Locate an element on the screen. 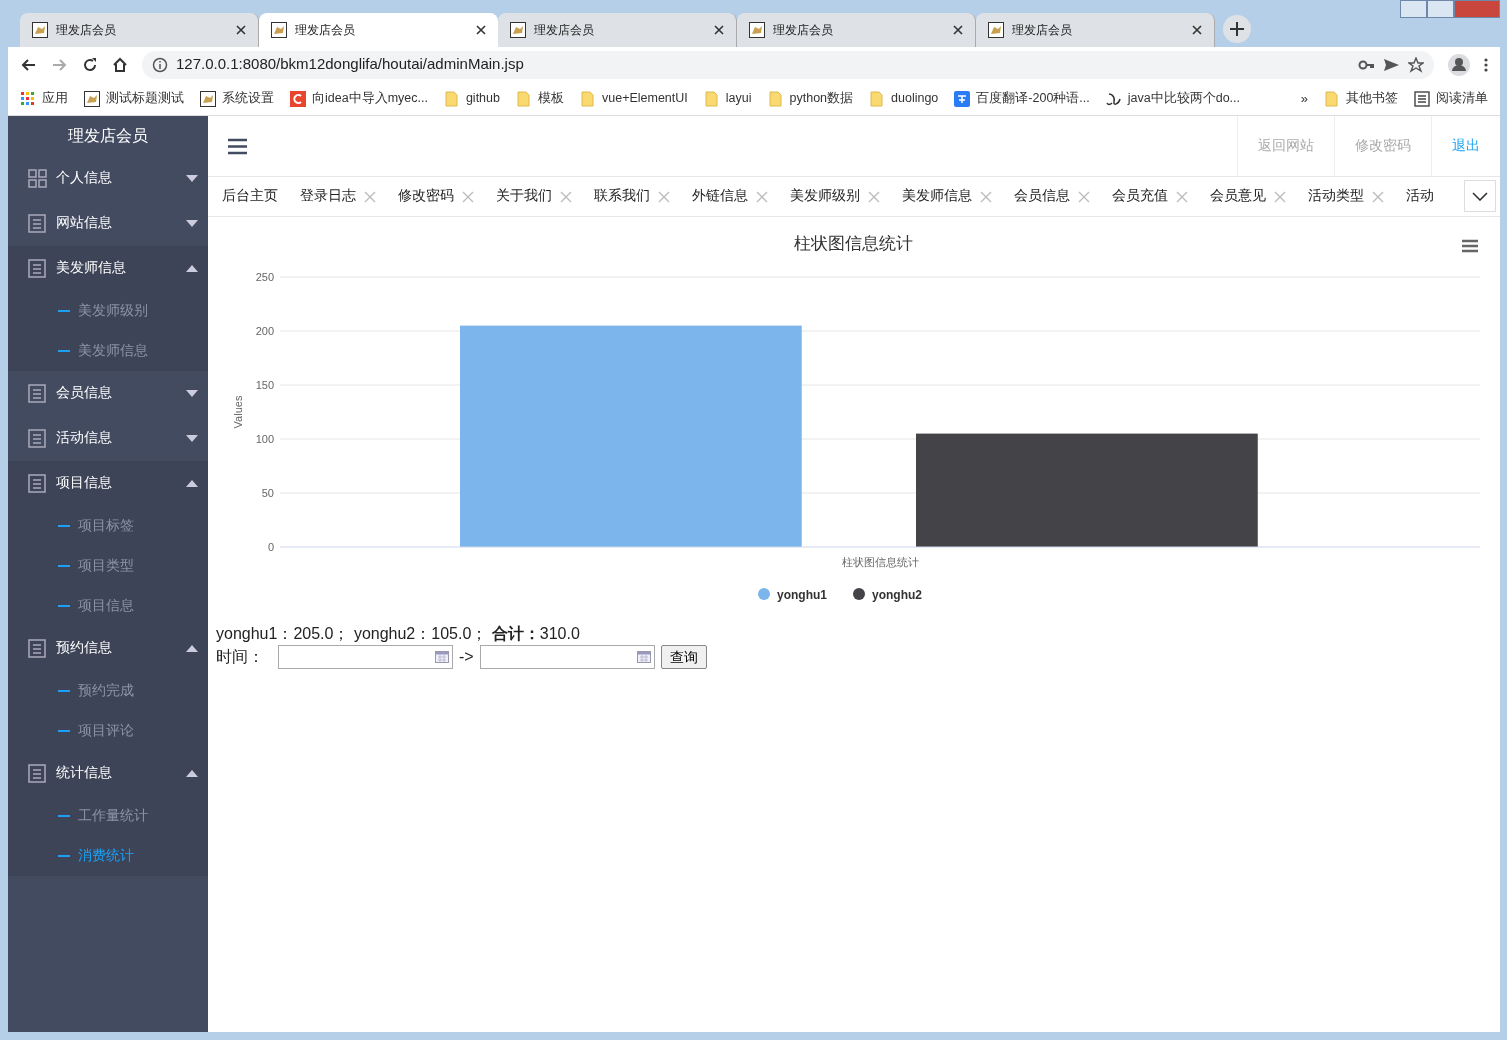 This screenshot has width=1507, height=1040. search-button: 查询 is located at coordinates (683, 657).